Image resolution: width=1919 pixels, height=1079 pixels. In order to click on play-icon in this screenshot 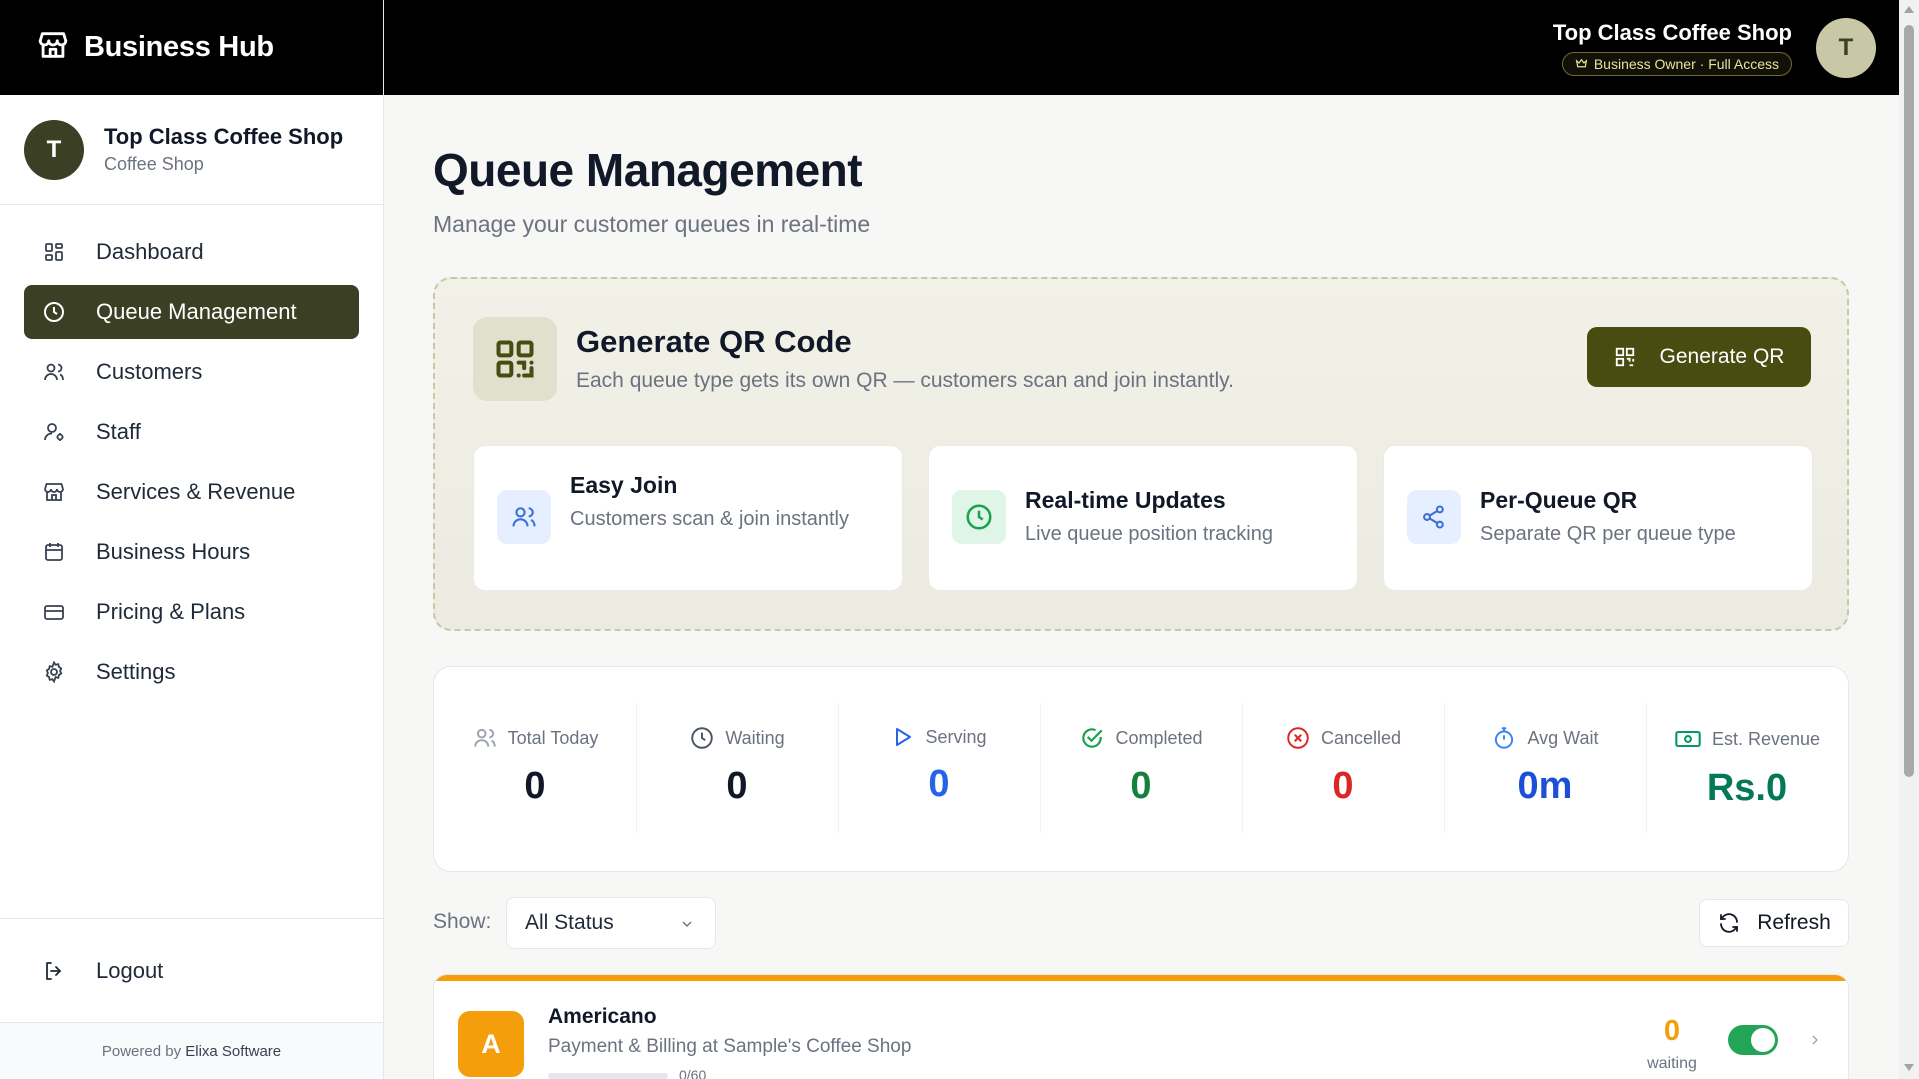, I will do `click(904, 737)`.